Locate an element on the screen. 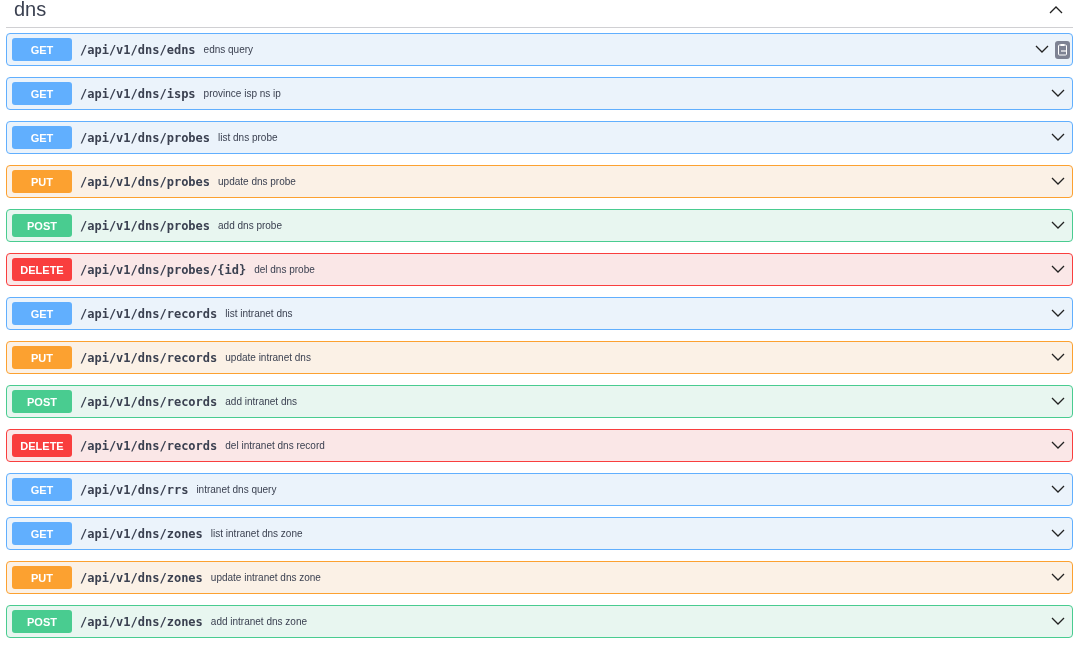  endpoint-summary: edns query is located at coordinates (229, 49).